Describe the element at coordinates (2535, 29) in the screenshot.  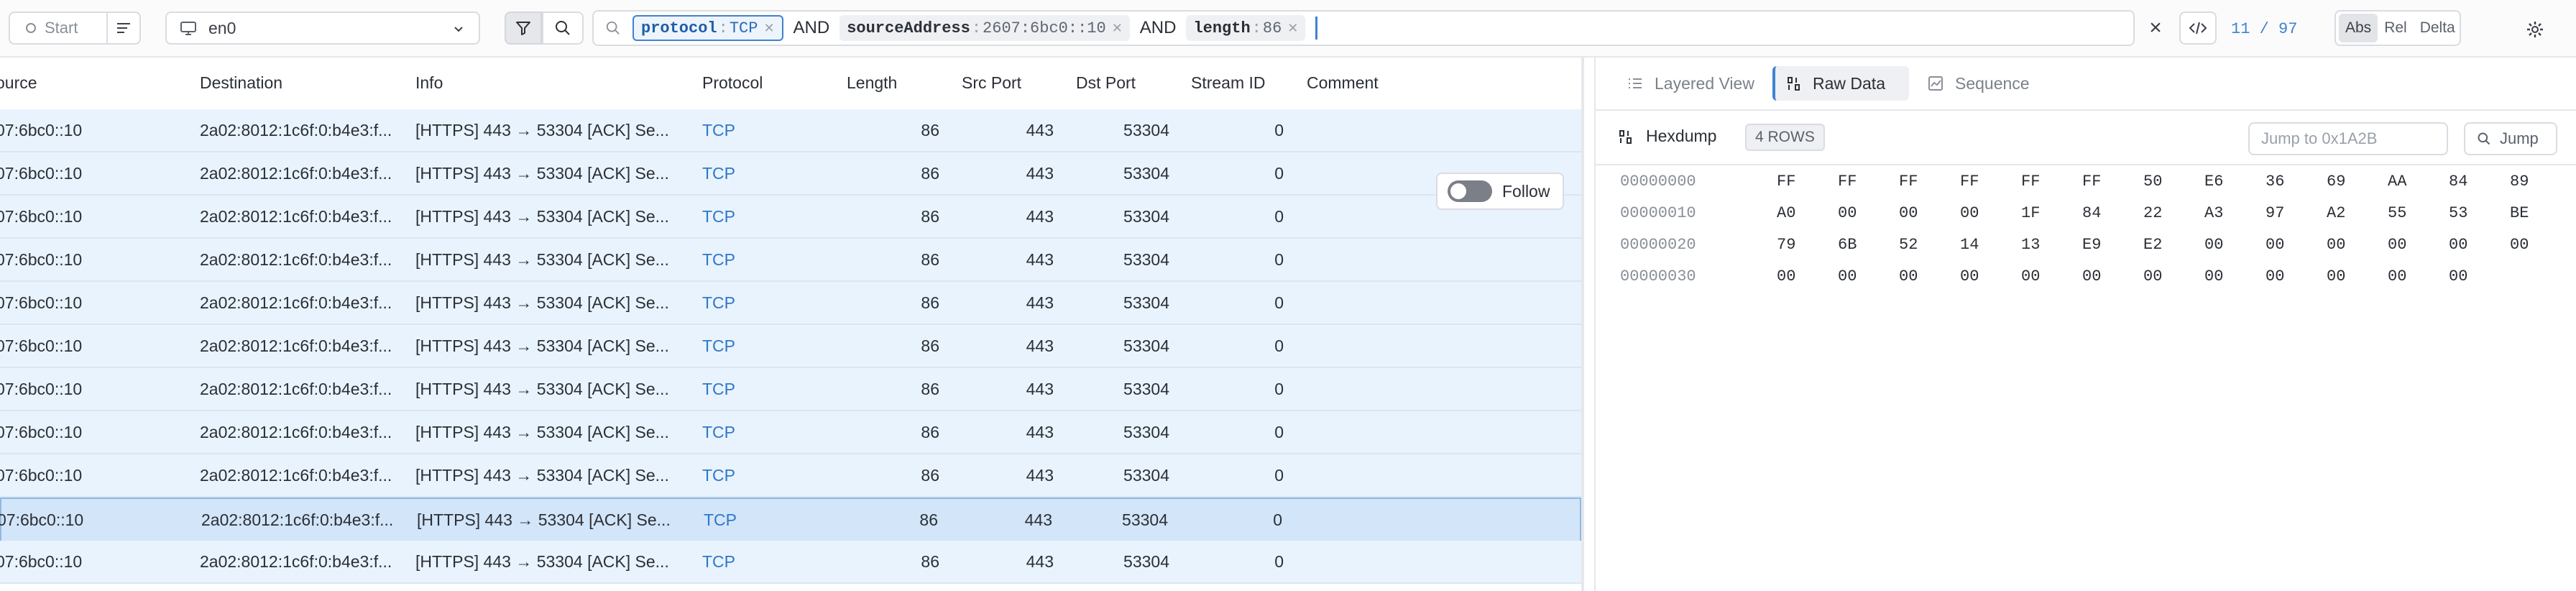
I see `settings-button` at that location.